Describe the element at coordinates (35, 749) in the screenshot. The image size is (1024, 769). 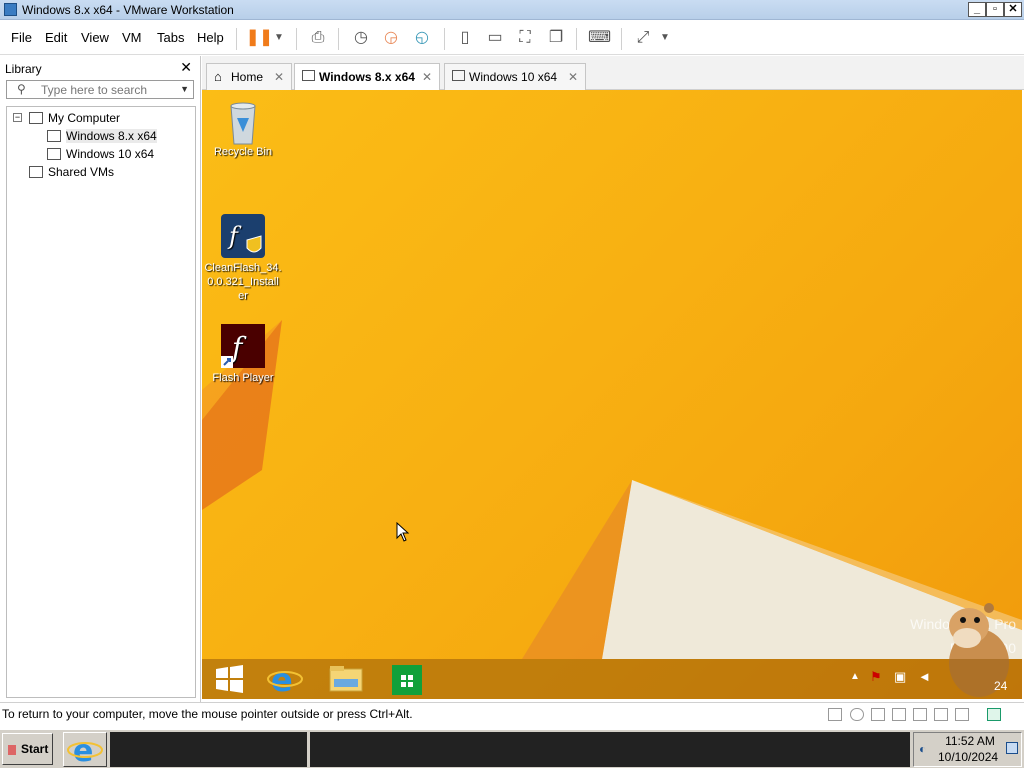
I see `start-label: Start` at that location.